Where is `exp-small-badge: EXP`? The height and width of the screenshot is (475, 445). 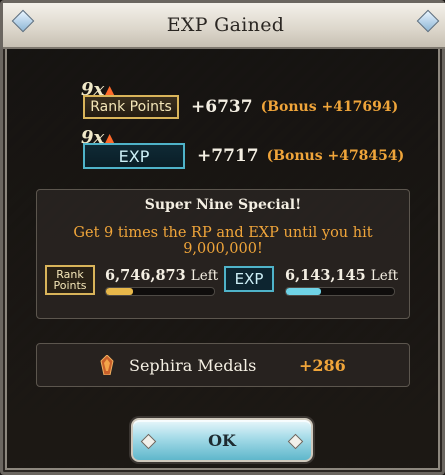 exp-small-badge: EXP is located at coordinates (249, 279).